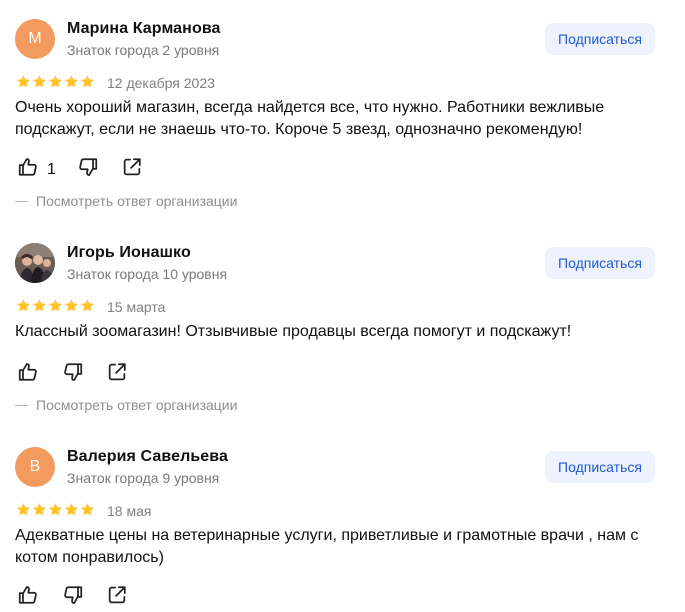  I want to click on review-date: 15 марта, so click(136, 307).